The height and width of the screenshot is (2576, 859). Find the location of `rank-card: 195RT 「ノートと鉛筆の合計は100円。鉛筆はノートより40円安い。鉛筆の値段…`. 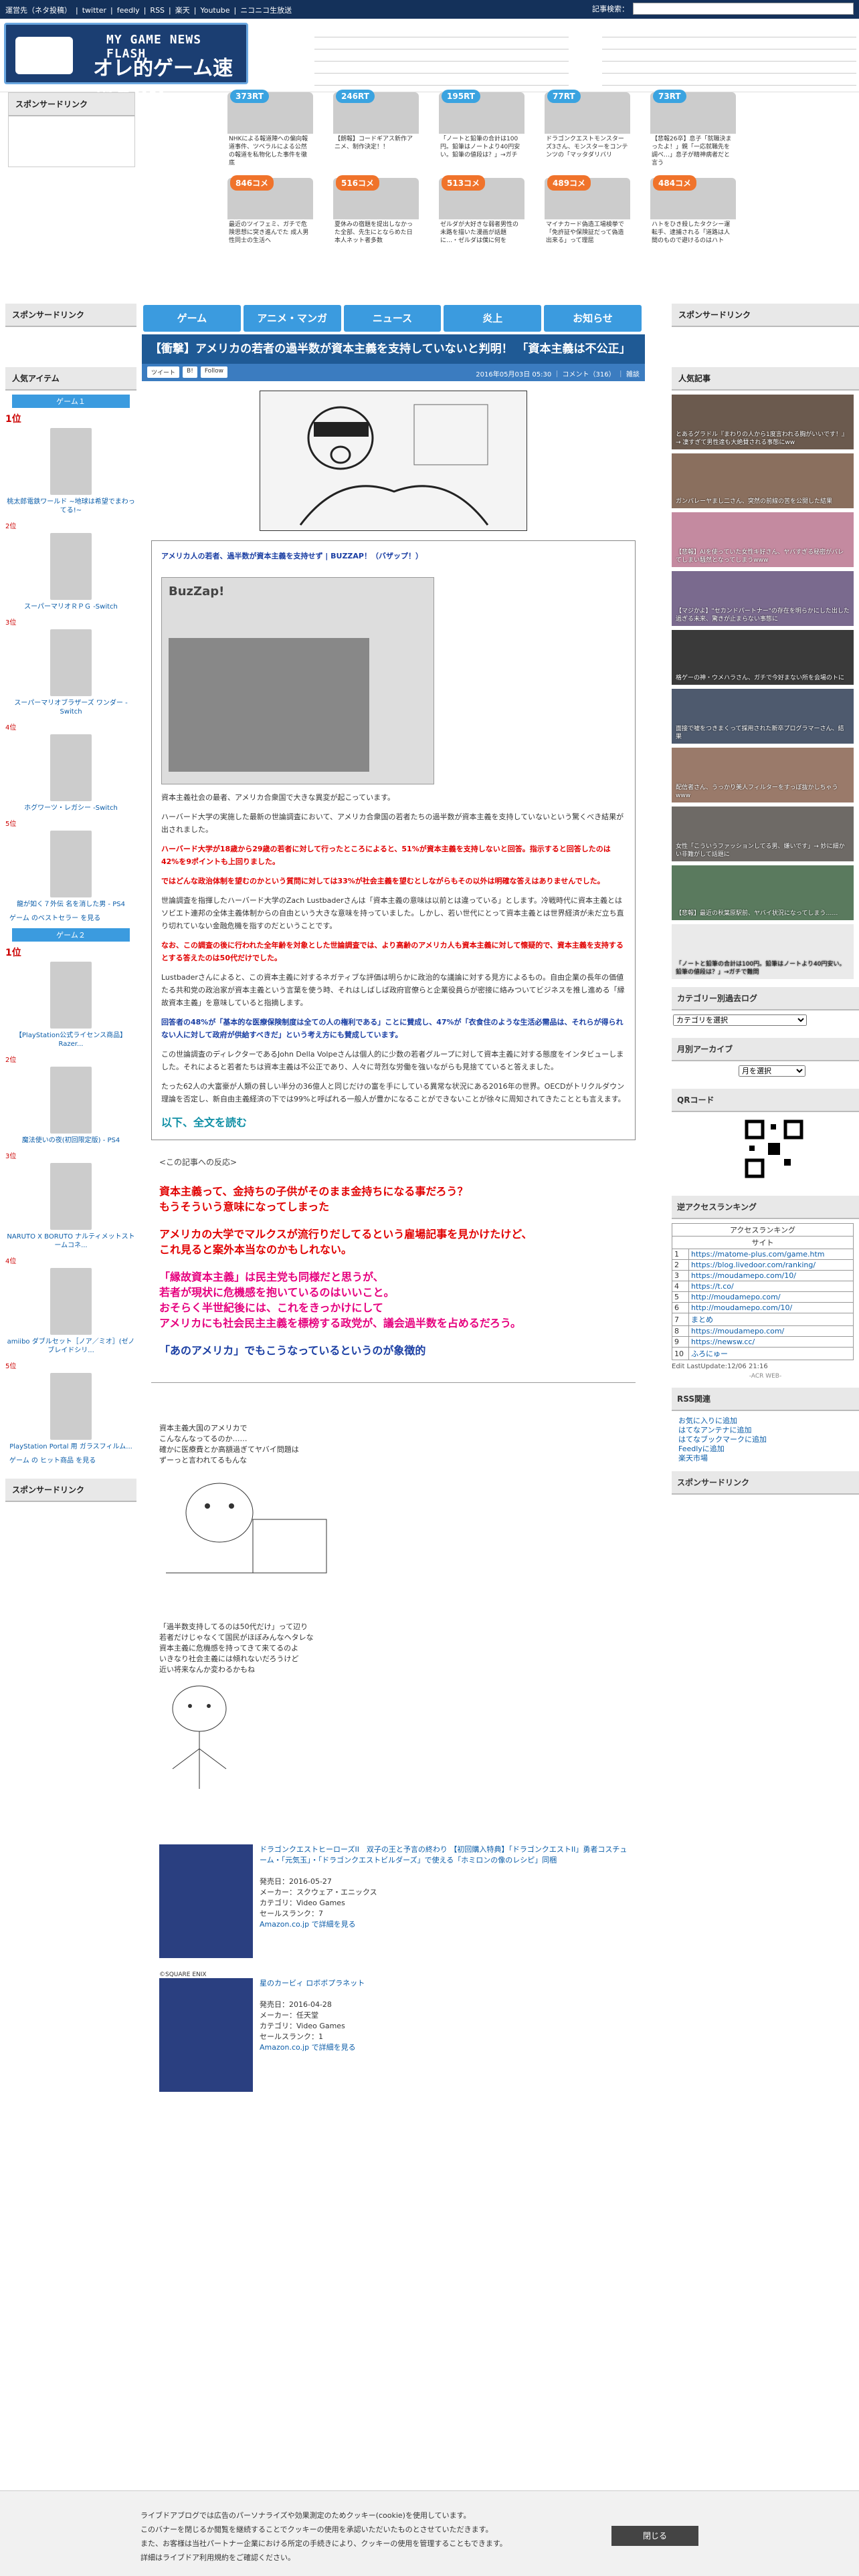

rank-card: 195RT 「ノートと鉛筆の合計は100円。鉛筆はノートより40円安い。鉛筆の値段… is located at coordinates (482, 130).